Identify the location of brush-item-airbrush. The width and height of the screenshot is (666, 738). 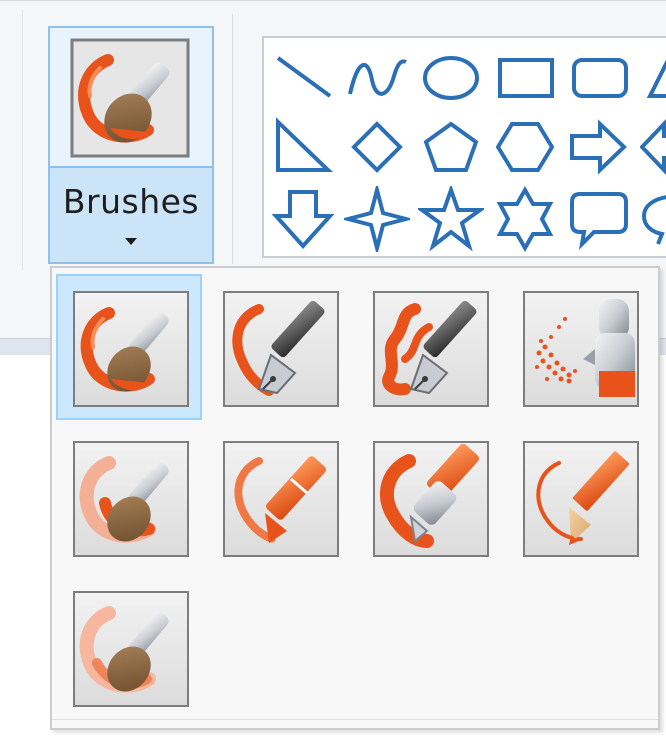
(579, 347).